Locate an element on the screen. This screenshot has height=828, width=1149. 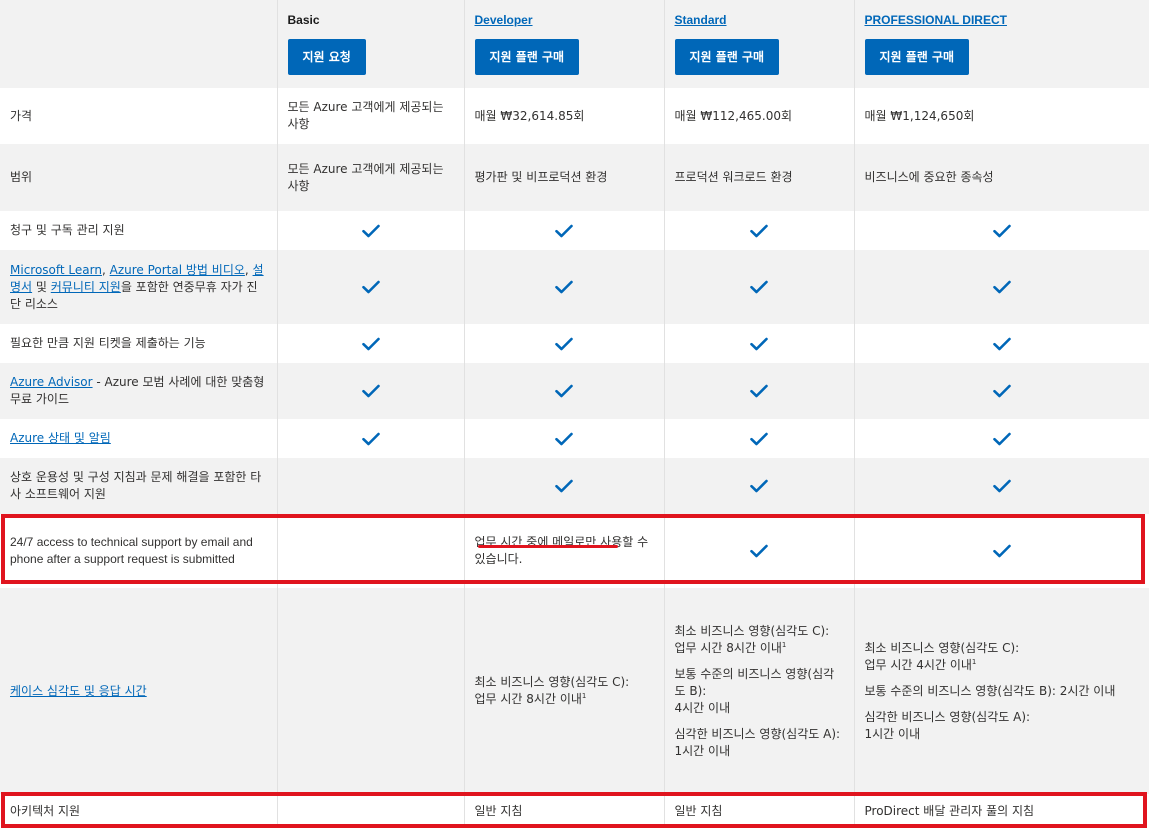
sev-b-text: 보통 수준의 비즈니스 영향(심각도 B): 2시간 이내 is located at coordinates (990, 690).